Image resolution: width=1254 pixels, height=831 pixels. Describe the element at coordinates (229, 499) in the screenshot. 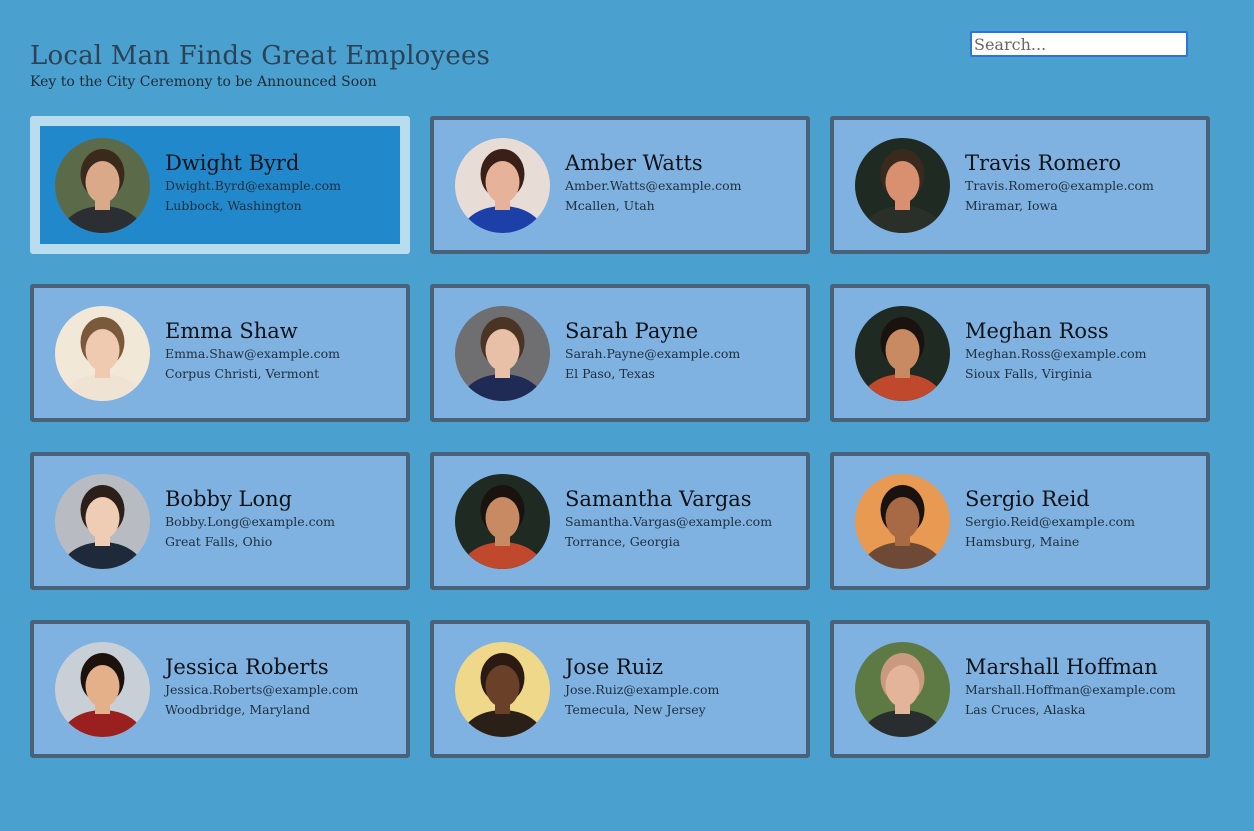

I see `employee-name: Bobby Long` at that location.